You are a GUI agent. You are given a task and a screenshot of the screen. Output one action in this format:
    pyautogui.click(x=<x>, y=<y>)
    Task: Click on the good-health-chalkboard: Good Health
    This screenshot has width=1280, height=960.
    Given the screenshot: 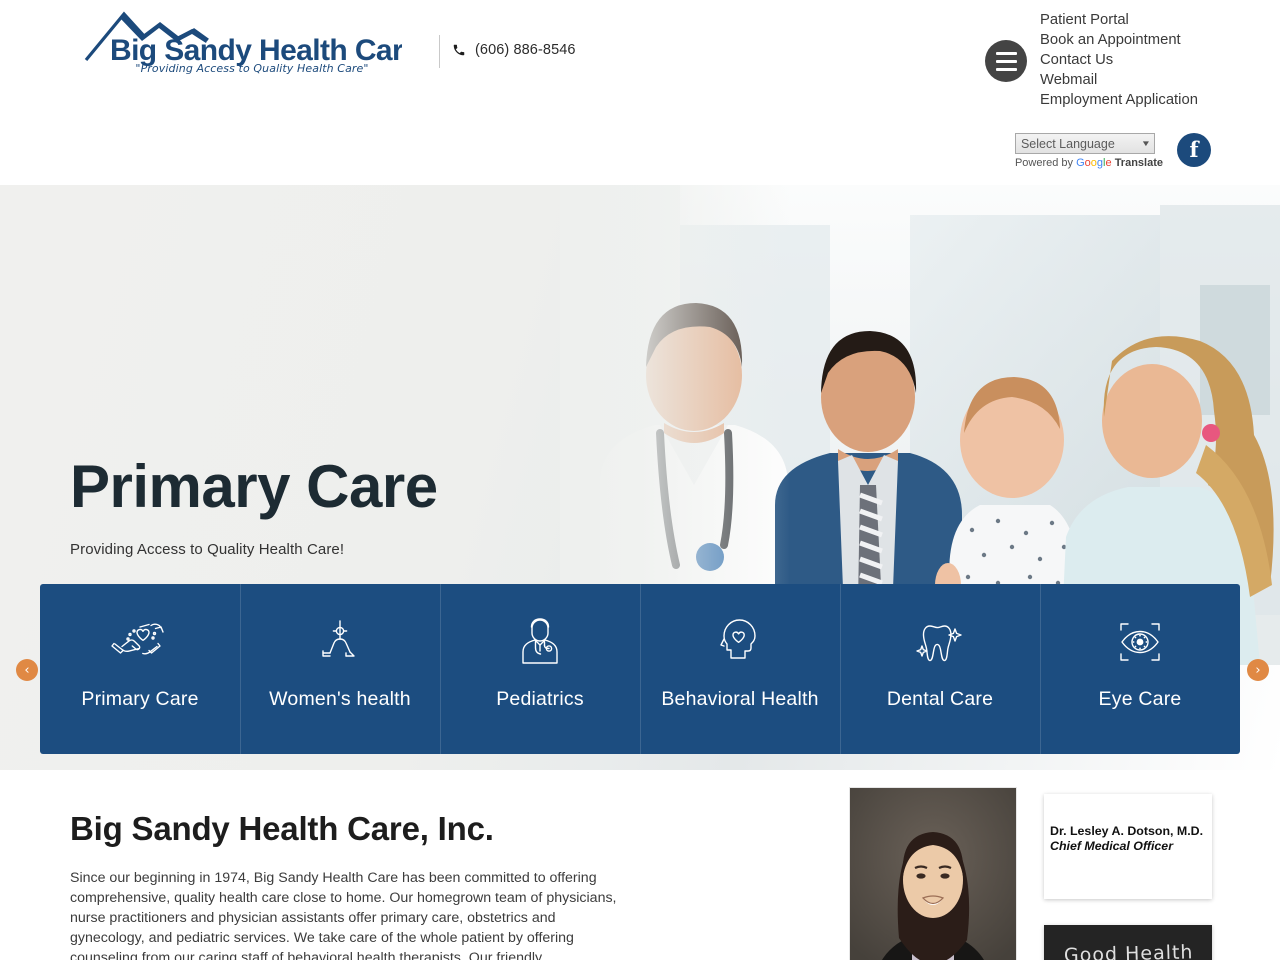 What is the action you would take?
    pyautogui.click(x=1128, y=942)
    